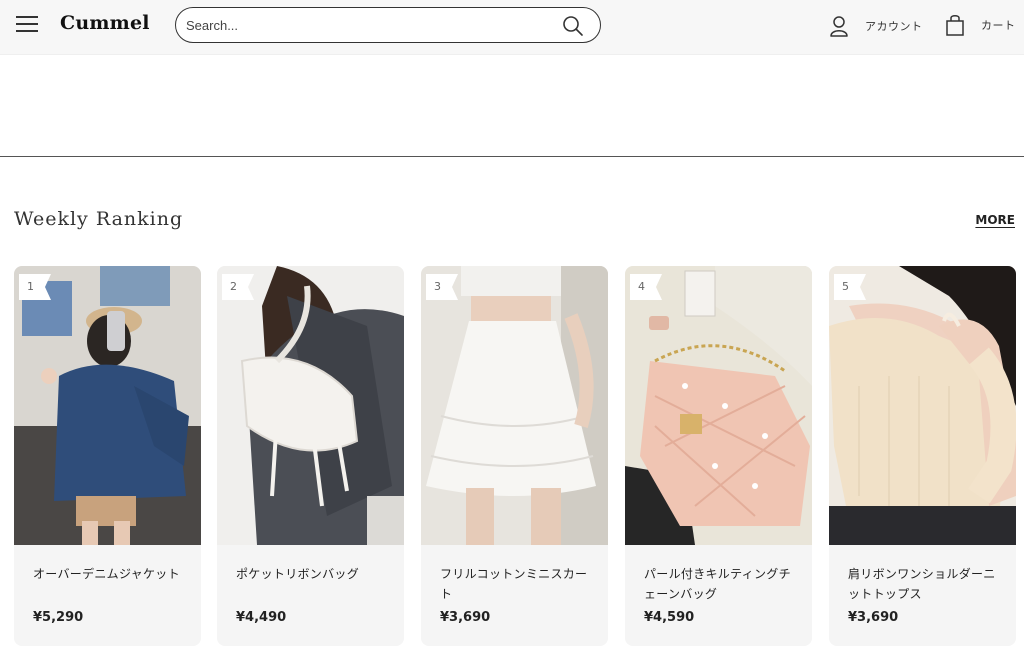  What do you see at coordinates (512, 156) in the screenshot?
I see `section-divider` at bounding box center [512, 156].